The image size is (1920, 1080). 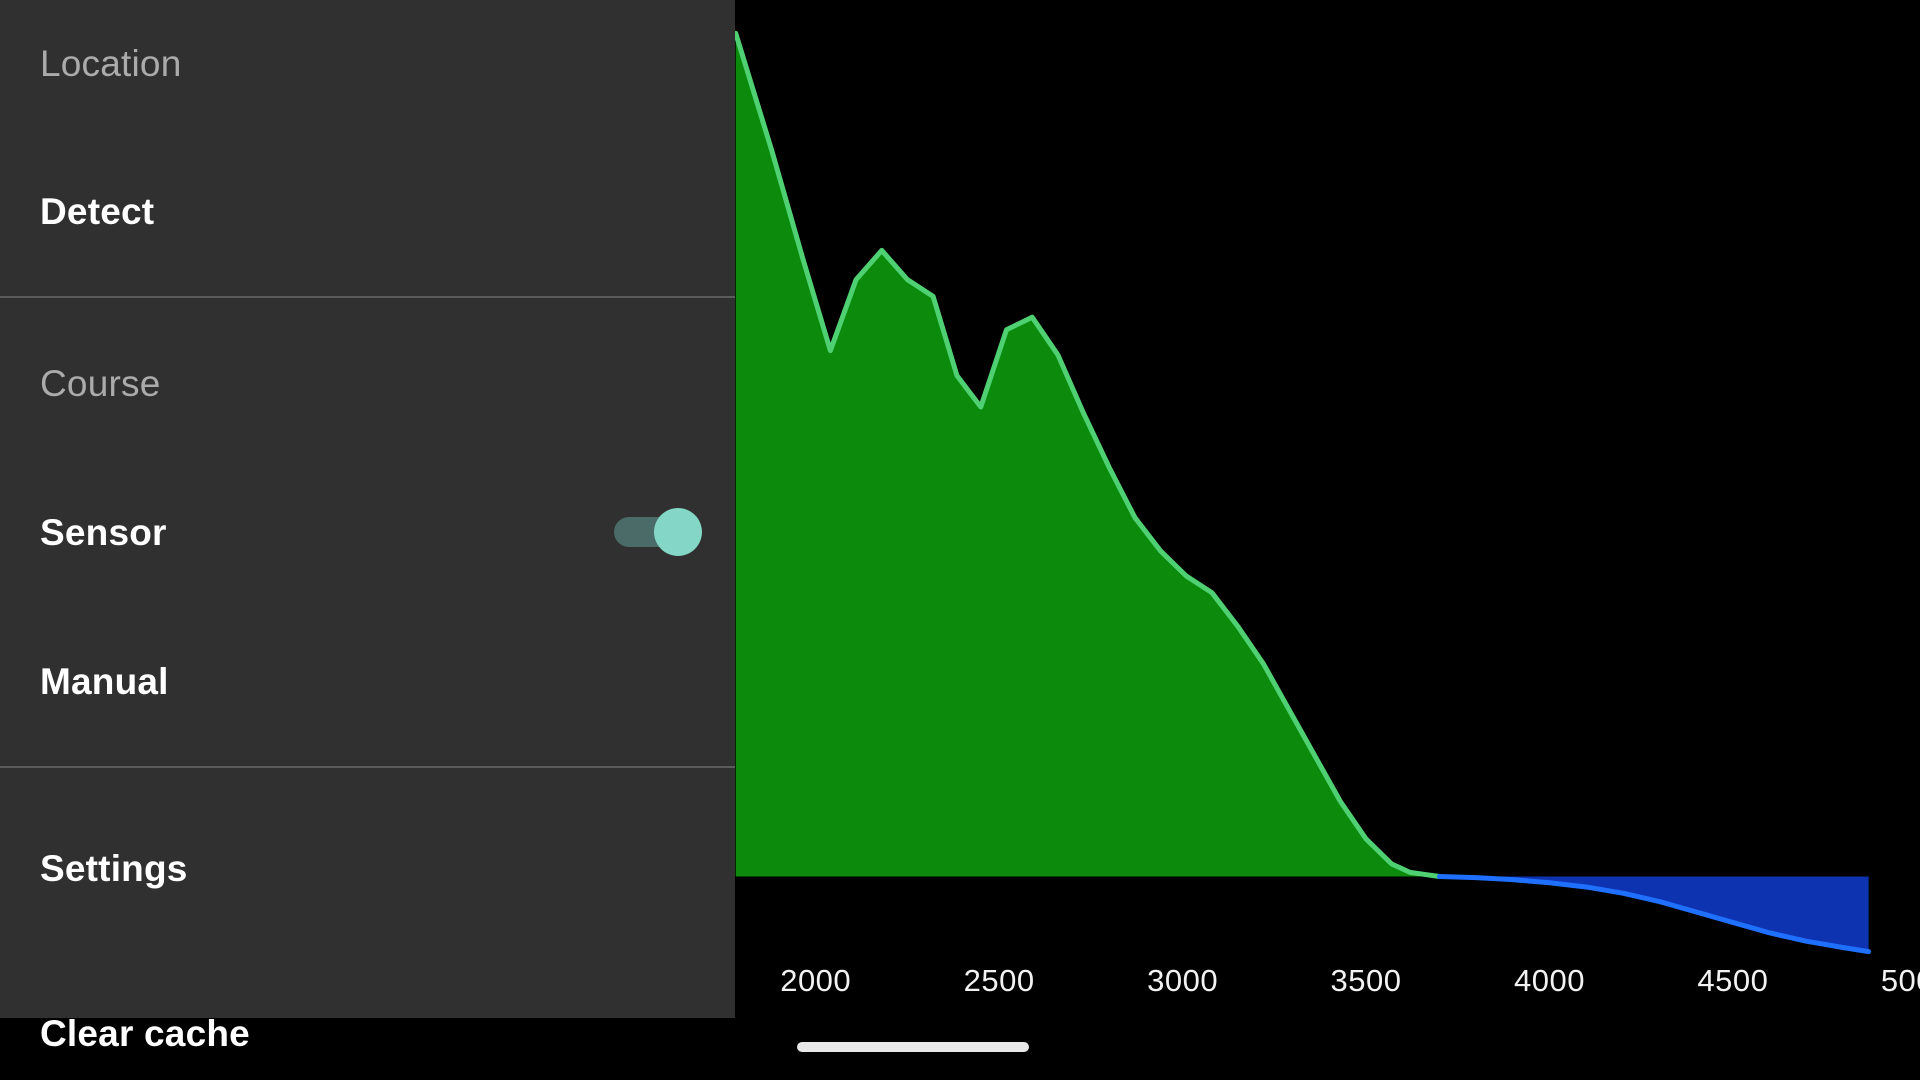 I want to click on menu-group-app: Settings Clear cache, so click(x=367, y=924).